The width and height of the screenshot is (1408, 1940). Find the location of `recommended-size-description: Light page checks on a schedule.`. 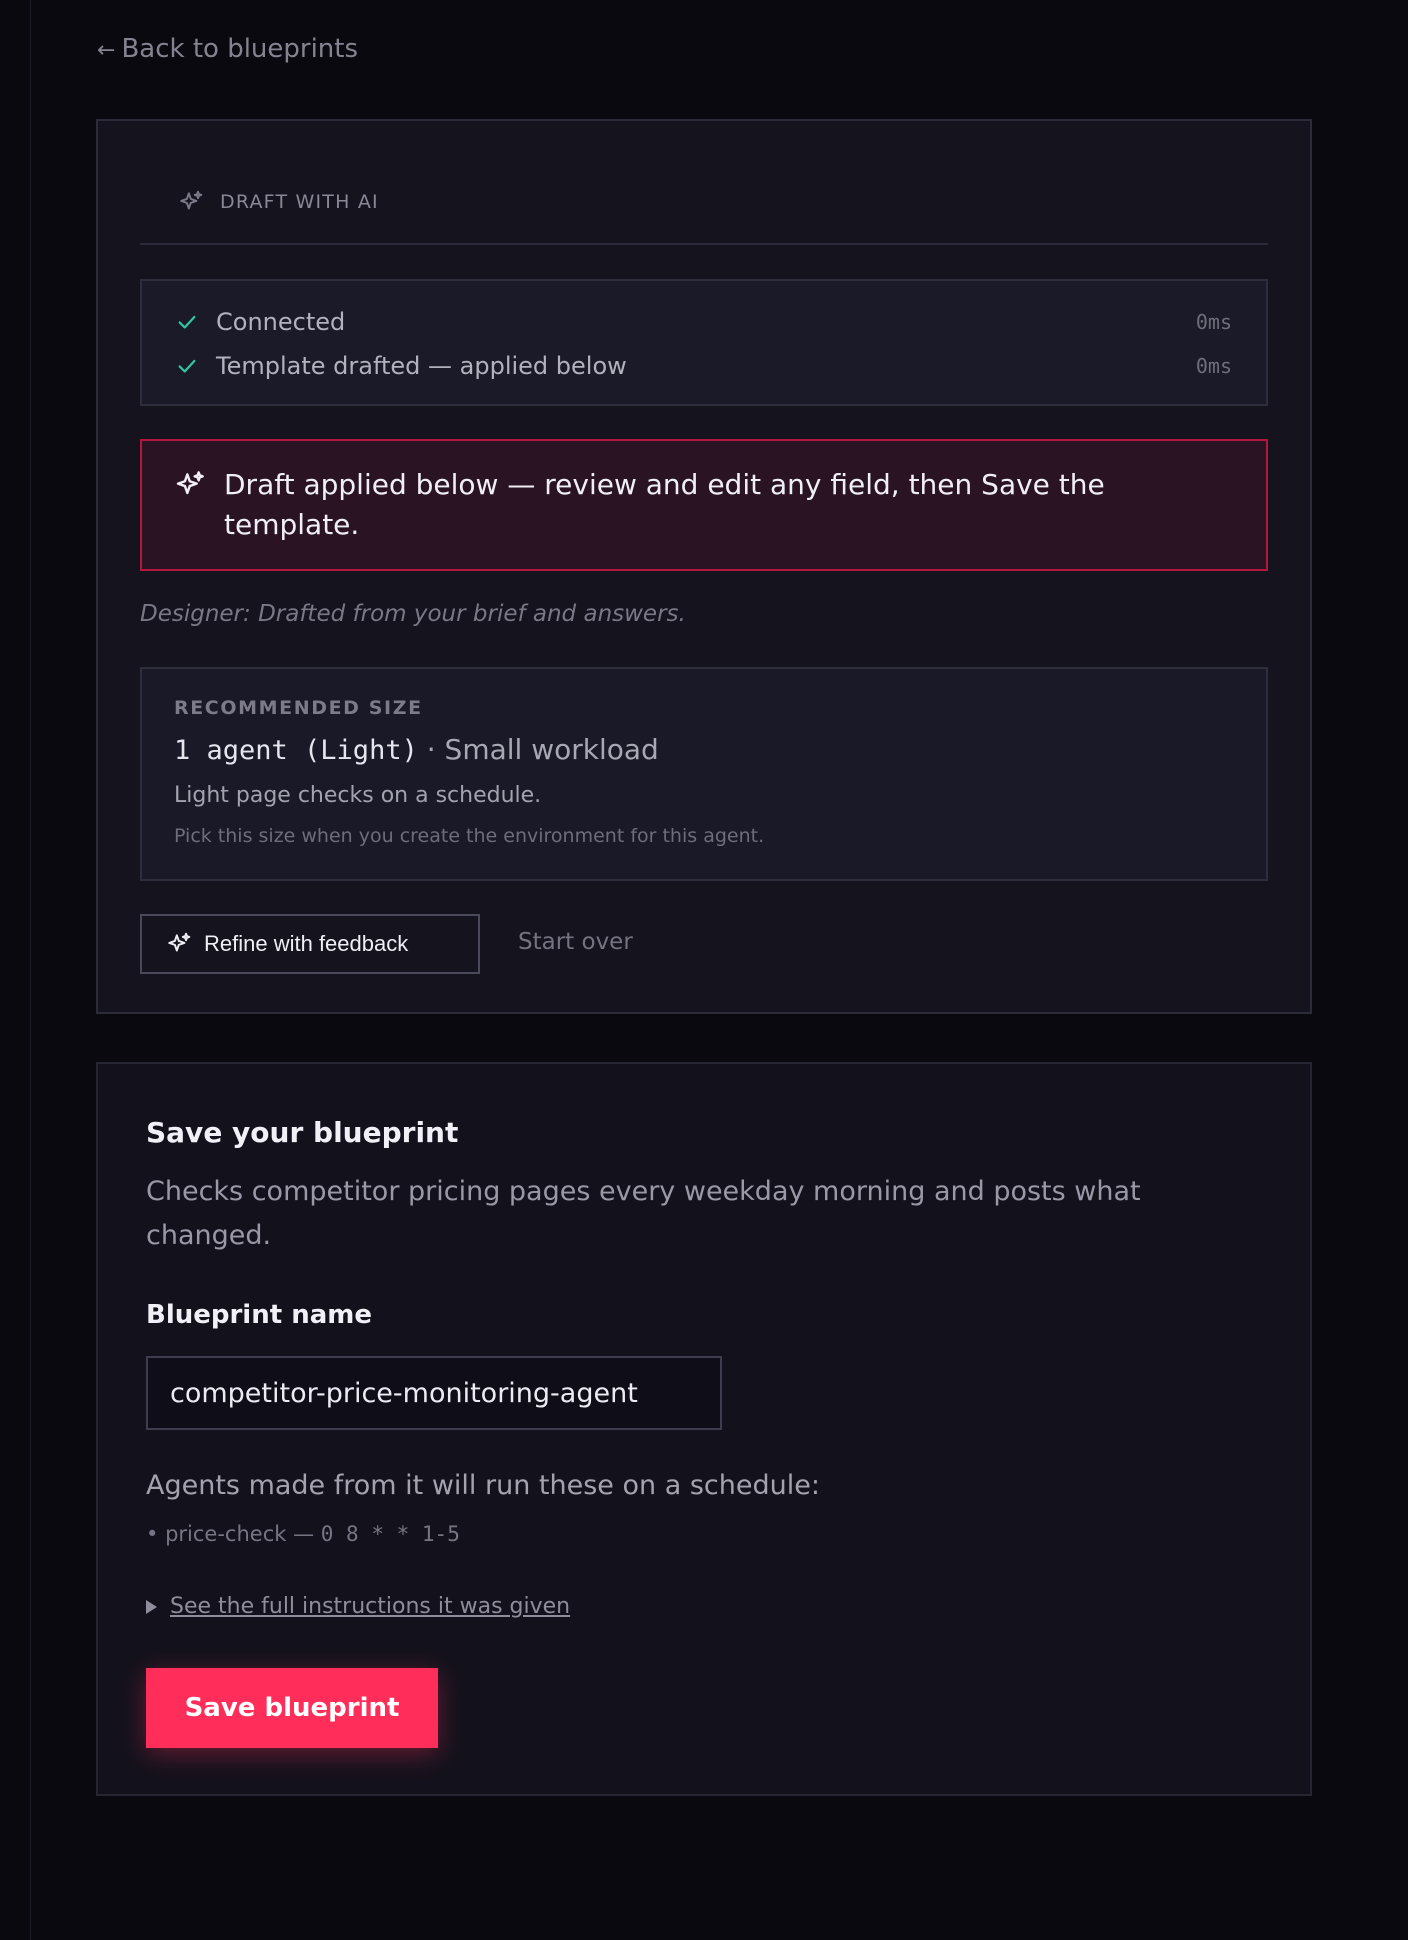

recommended-size-description: Light page checks on a schedule. is located at coordinates (358, 795).